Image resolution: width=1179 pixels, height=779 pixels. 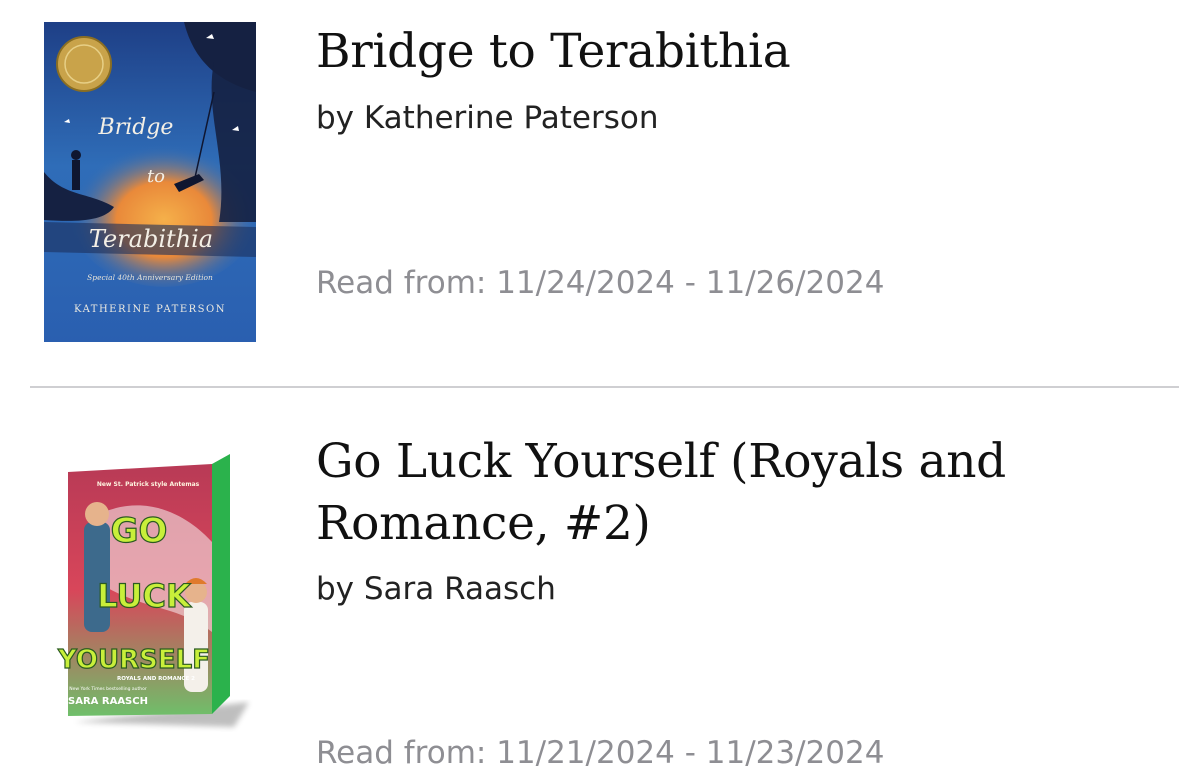 What do you see at coordinates (553, 52) in the screenshot?
I see `book-title: Bridge to Terabithia` at bounding box center [553, 52].